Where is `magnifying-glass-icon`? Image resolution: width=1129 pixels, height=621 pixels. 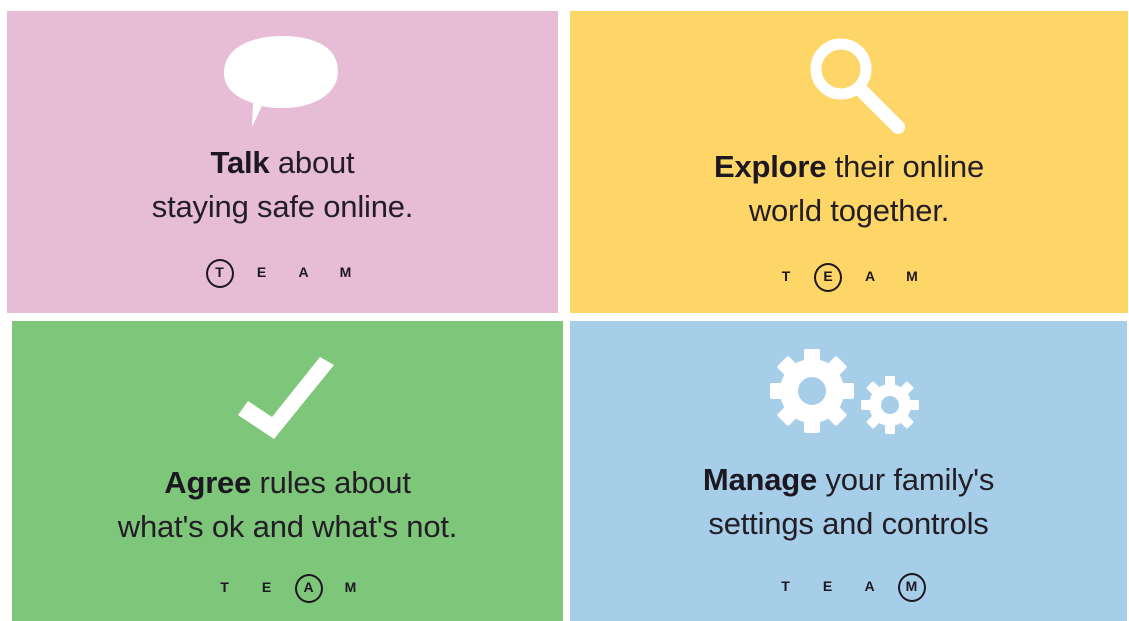 magnifying-glass-icon is located at coordinates (857, 86).